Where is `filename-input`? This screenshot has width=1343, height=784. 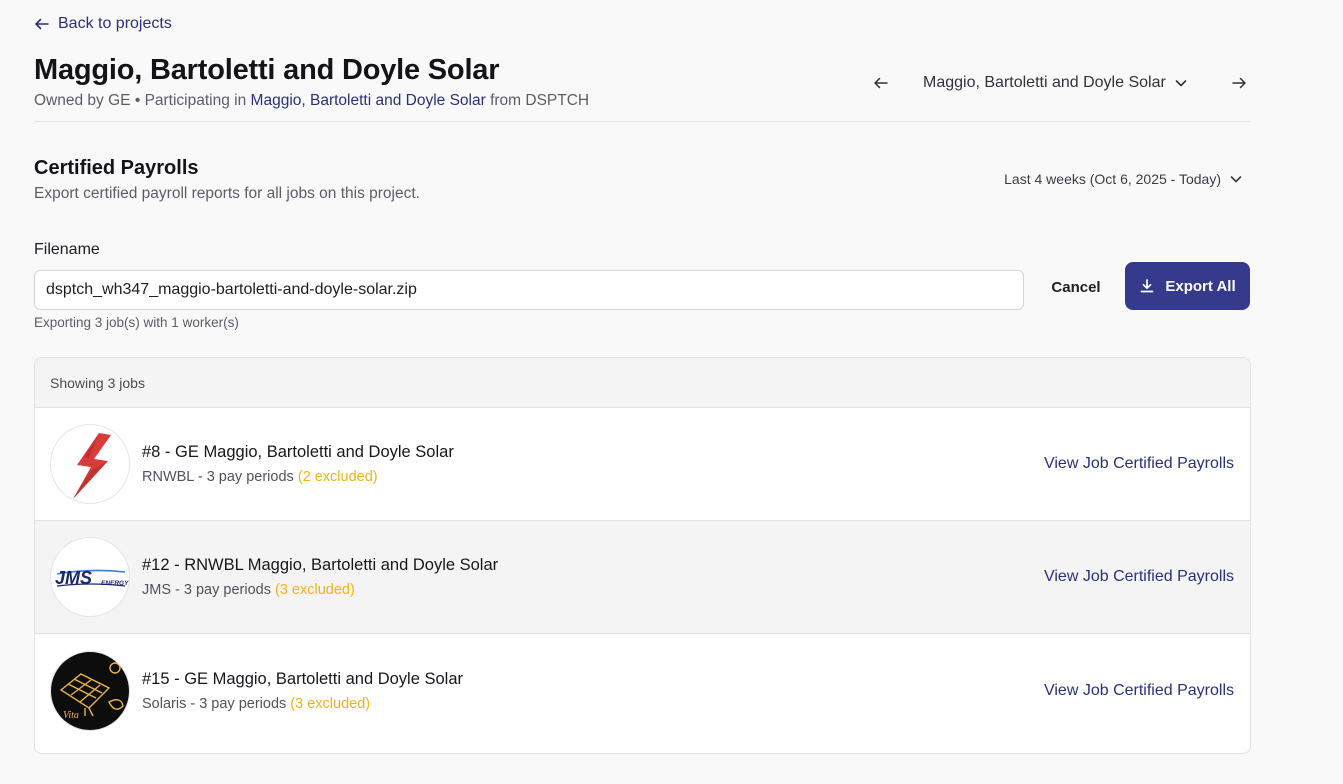
filename-input is located at coordinates (529, 290).